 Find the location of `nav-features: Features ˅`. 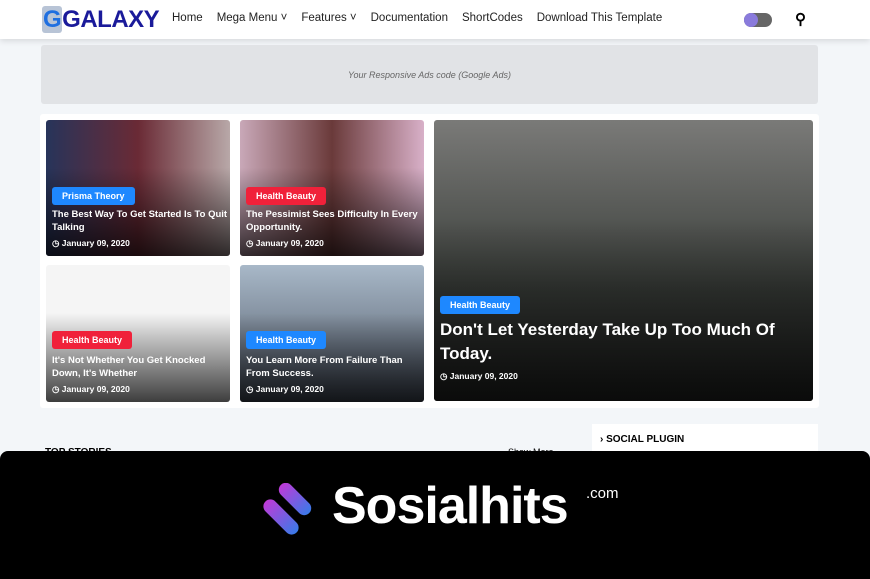

nav-features: Features ˅ is located at coordinates (328, 18).